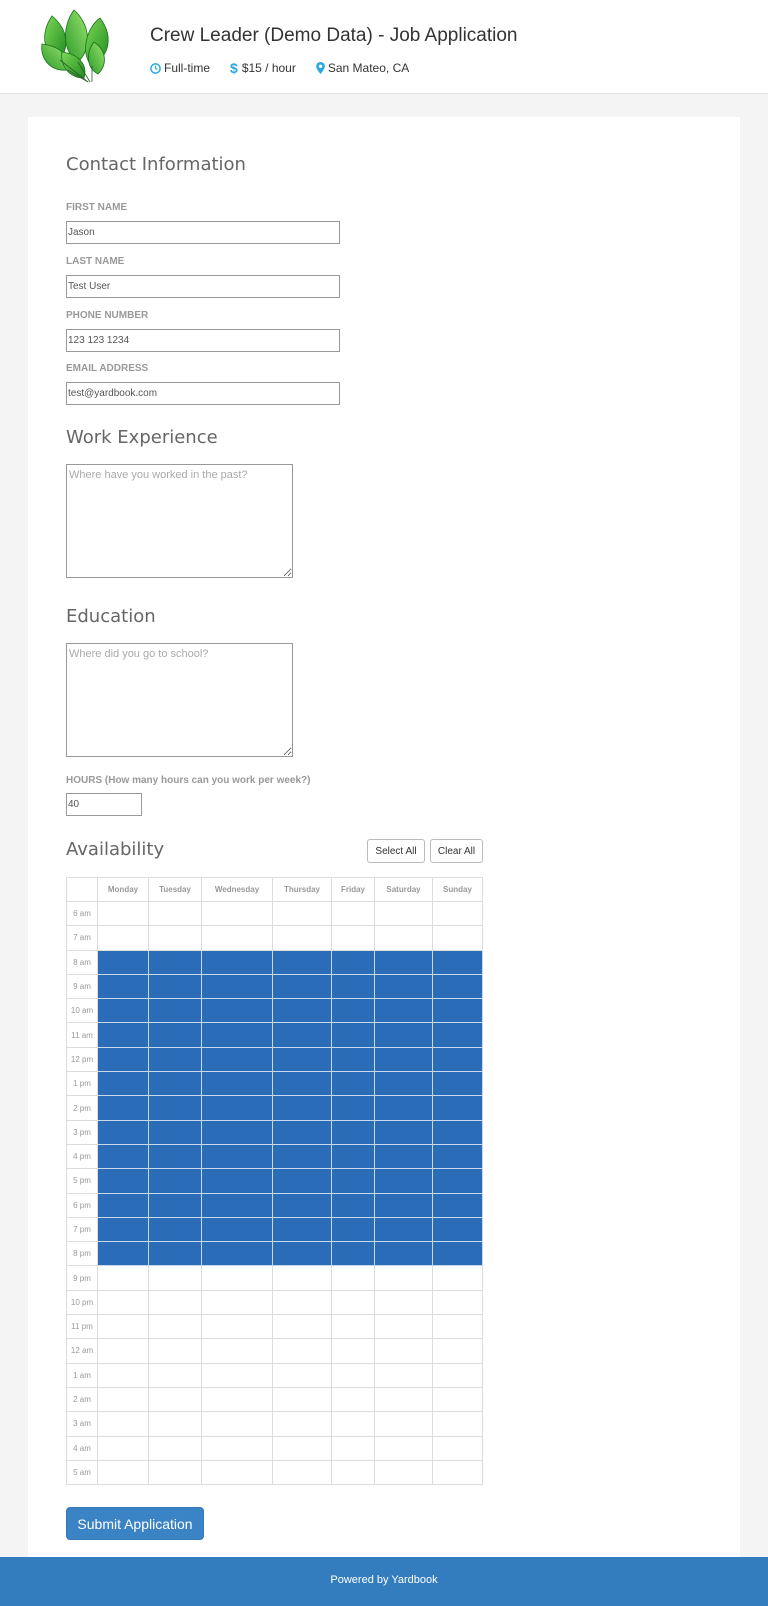 The width and height of the screenshot is (768, 1606). Describe the element at coordinates (203, 340) in the screenshot. I see `phone-input` at that location.